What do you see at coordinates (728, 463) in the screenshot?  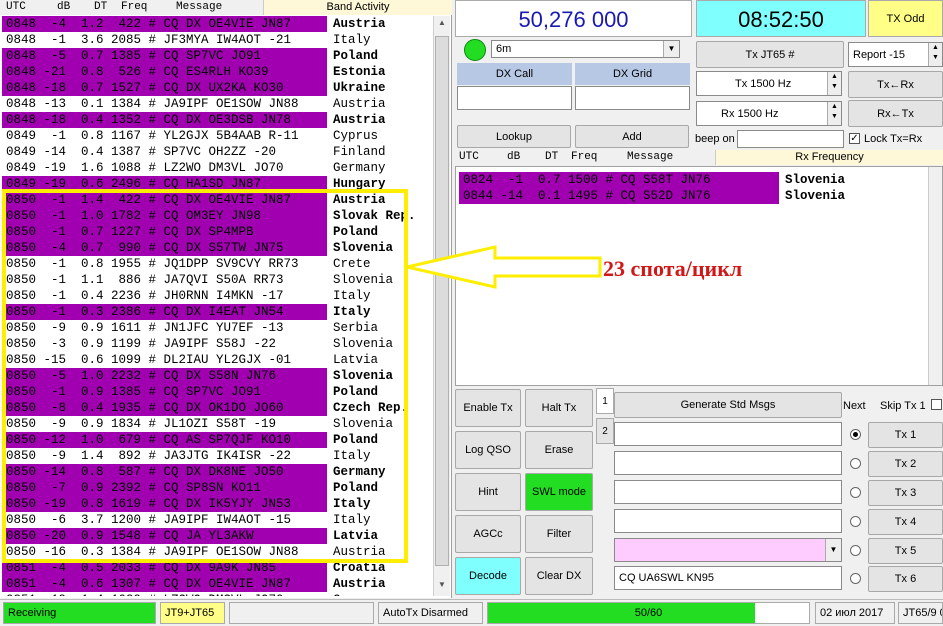 I see `tx2-message-input` at bounding box center [728, 463].